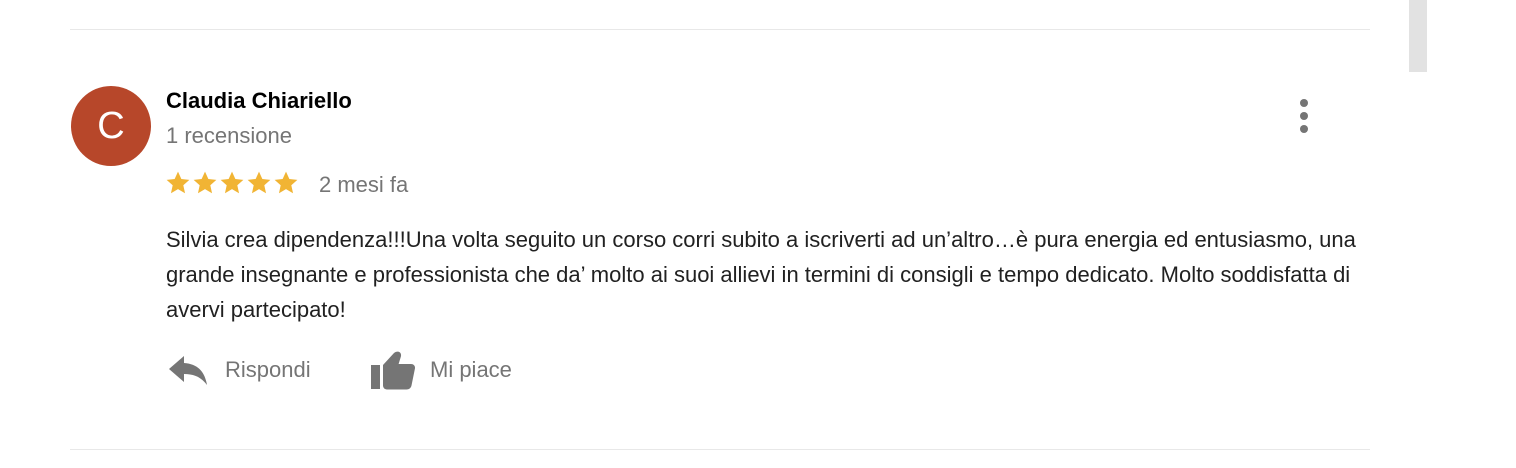 Image resolution: width=1516 pixels, height=468 pixels. I want to click on top-divider, so click(720, 29).